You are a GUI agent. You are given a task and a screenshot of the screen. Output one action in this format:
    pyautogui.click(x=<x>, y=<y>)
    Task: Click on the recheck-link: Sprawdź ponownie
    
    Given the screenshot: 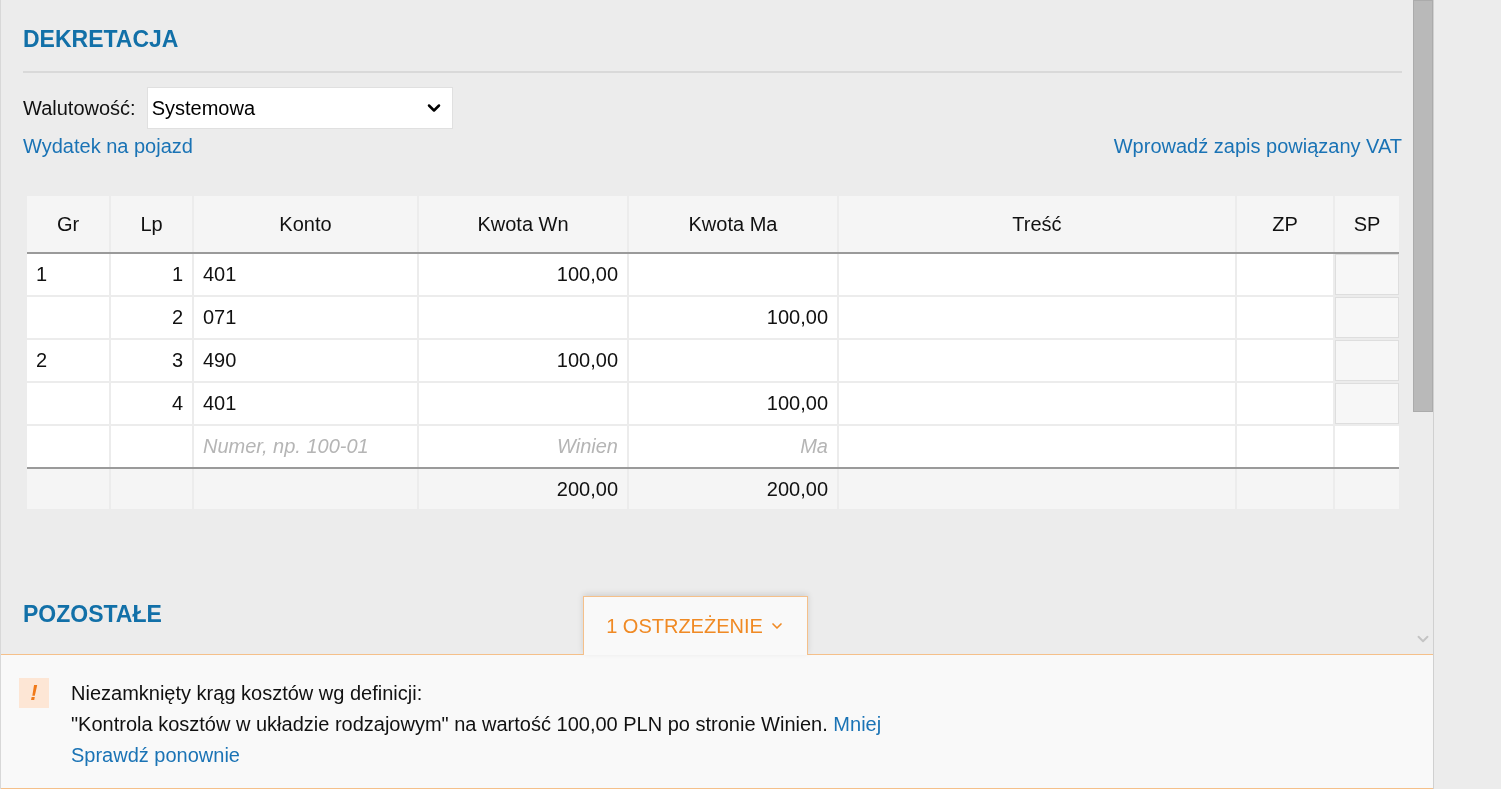 What is the action you would take?
    pyautogui.click(x=155, y=755)
    